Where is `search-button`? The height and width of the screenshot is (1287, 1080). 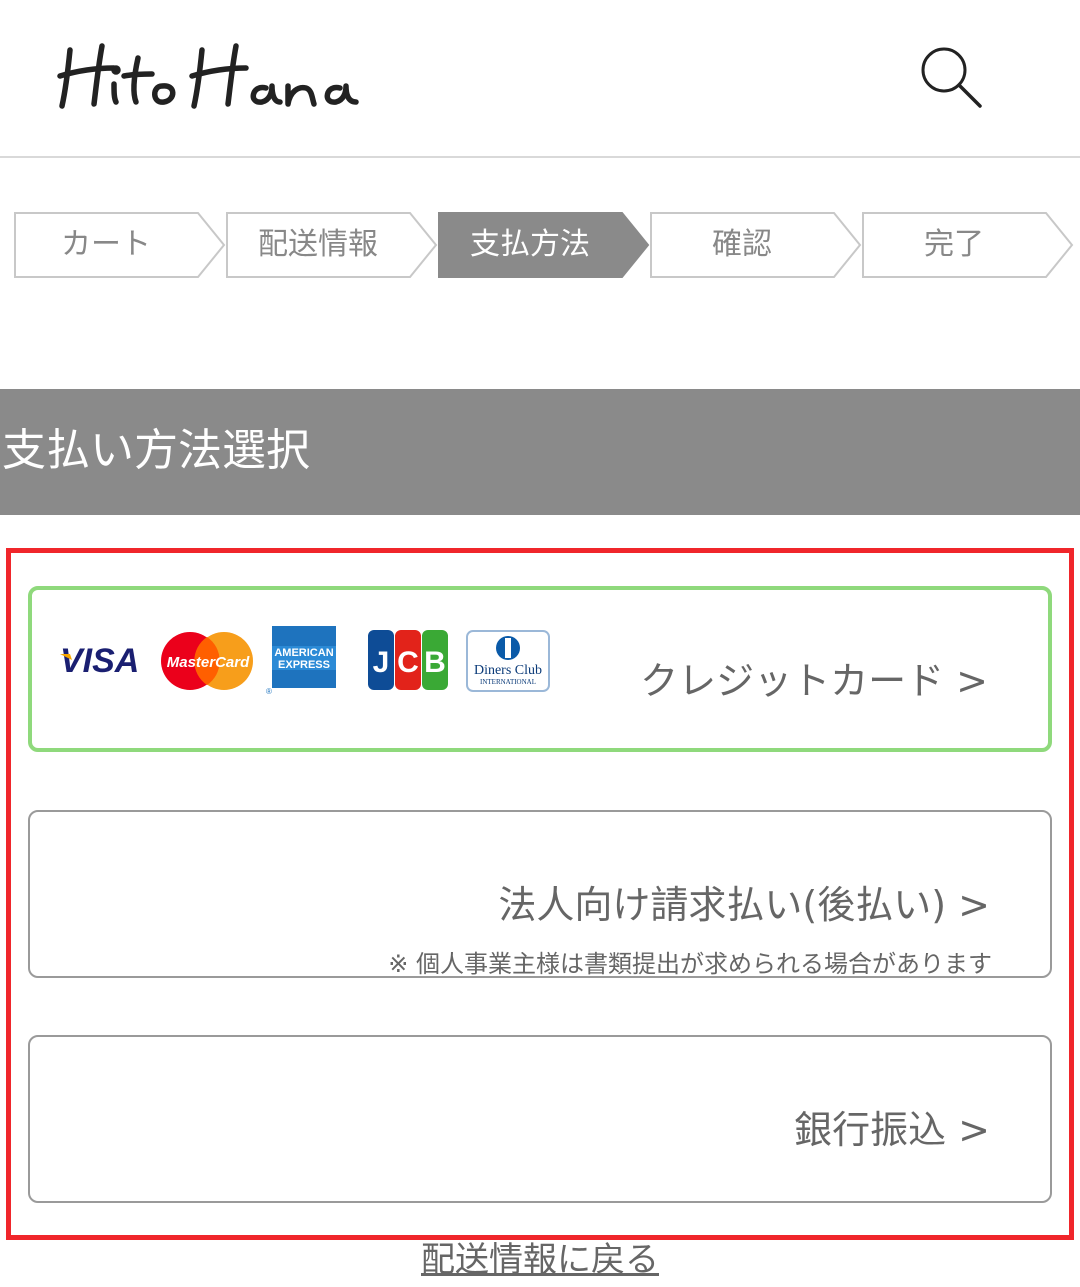 search-button is located at coordinates (952, 78).